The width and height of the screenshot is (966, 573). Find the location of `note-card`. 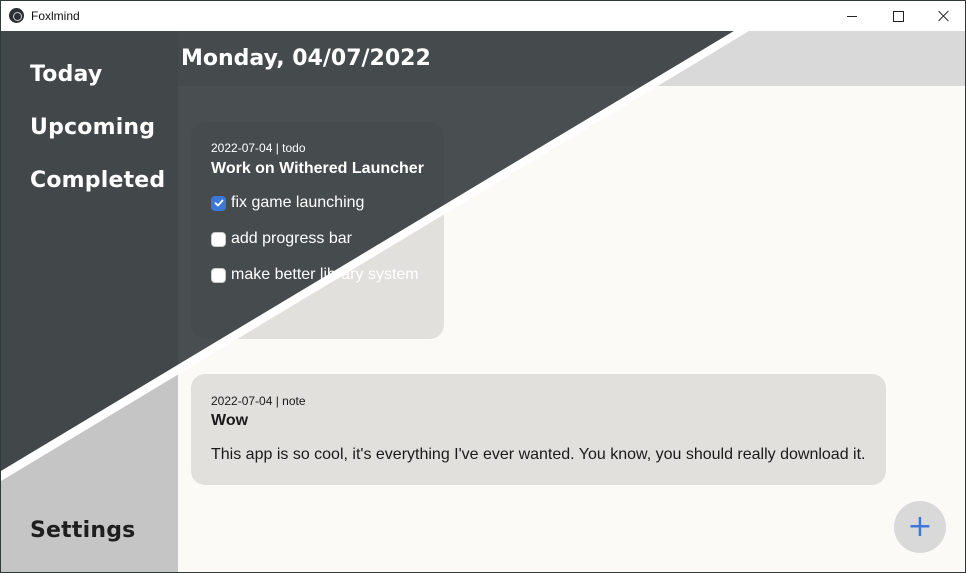

note-card is located at coordinates (538, 429).